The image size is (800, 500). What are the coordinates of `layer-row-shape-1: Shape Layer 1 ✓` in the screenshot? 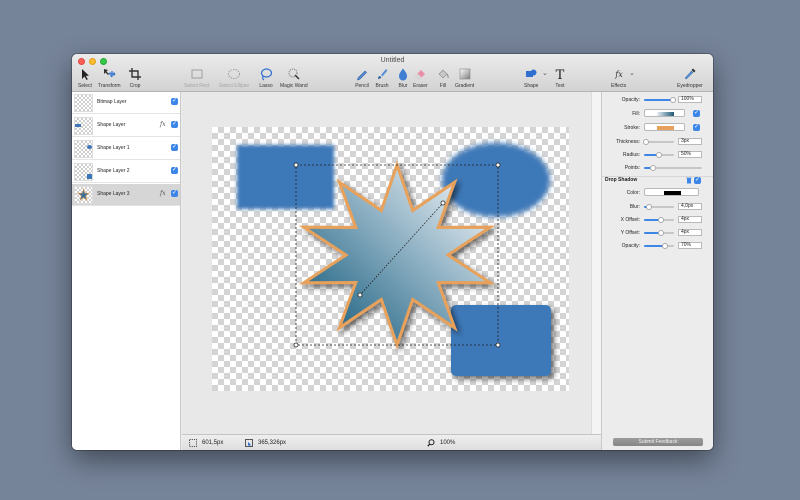 It's located at (126, 149).